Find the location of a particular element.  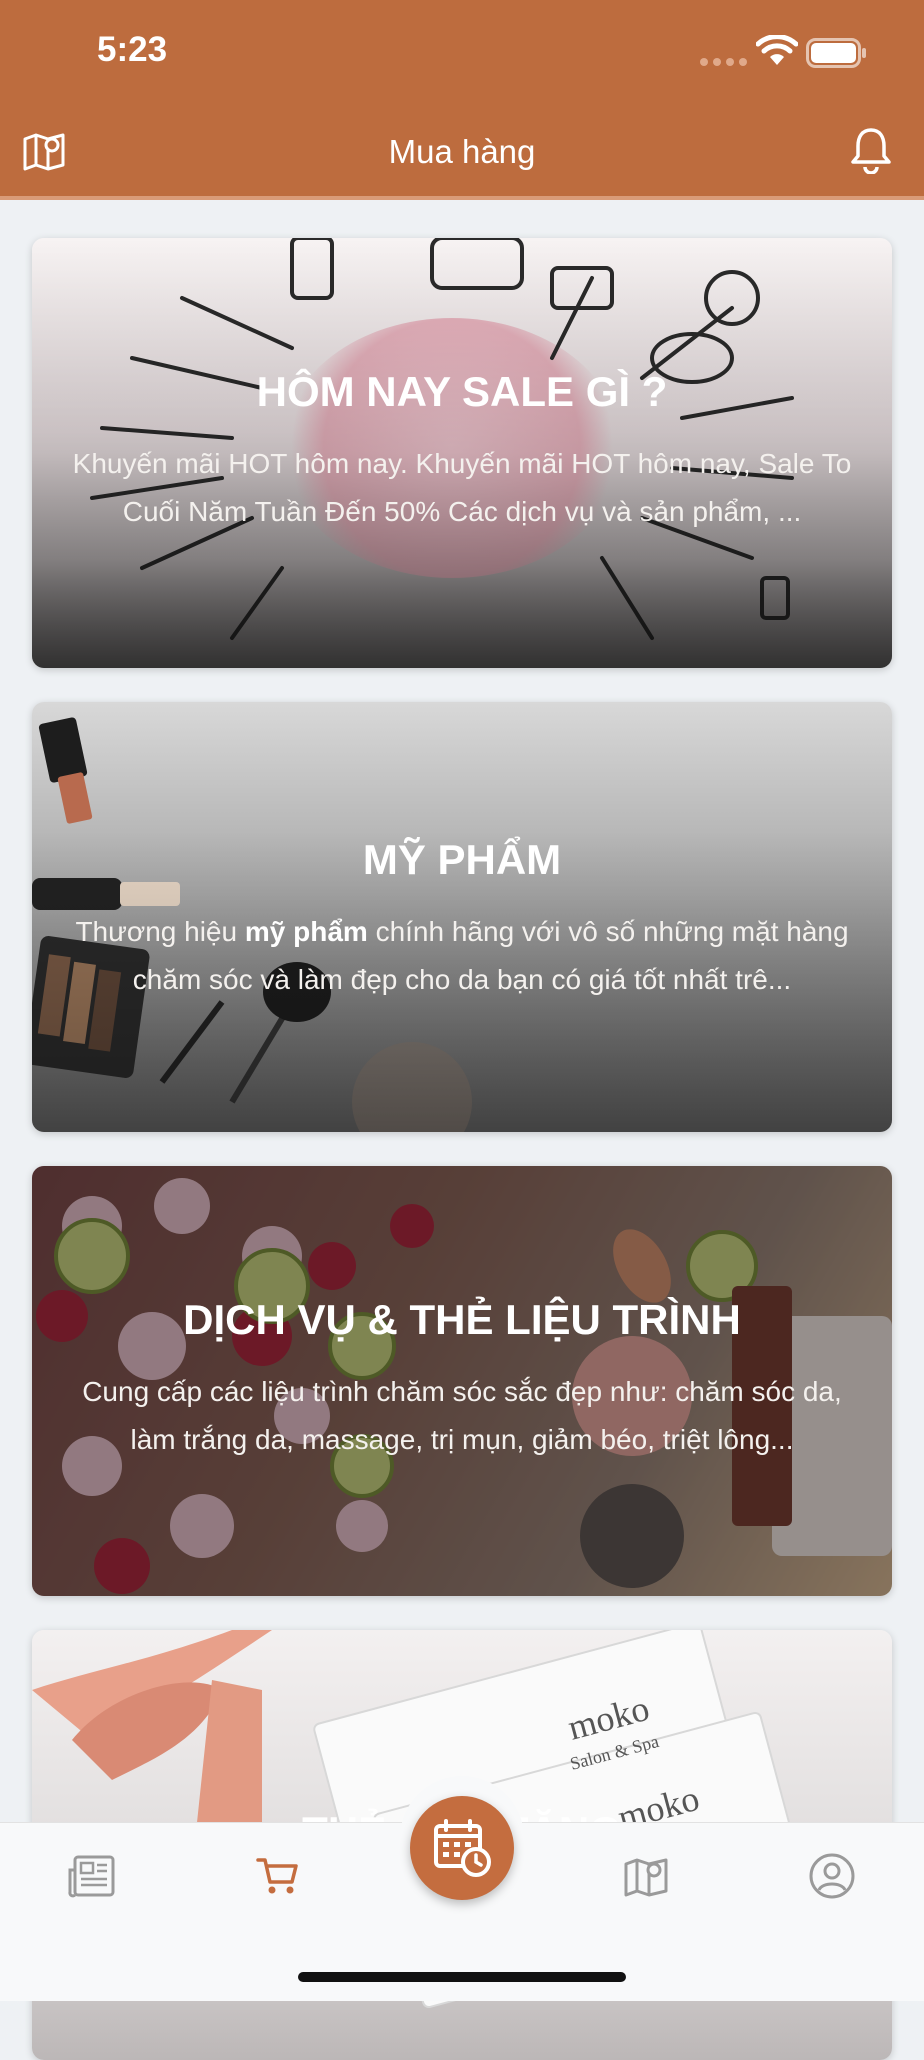

tab-news is located at coordinates (92, 1876).